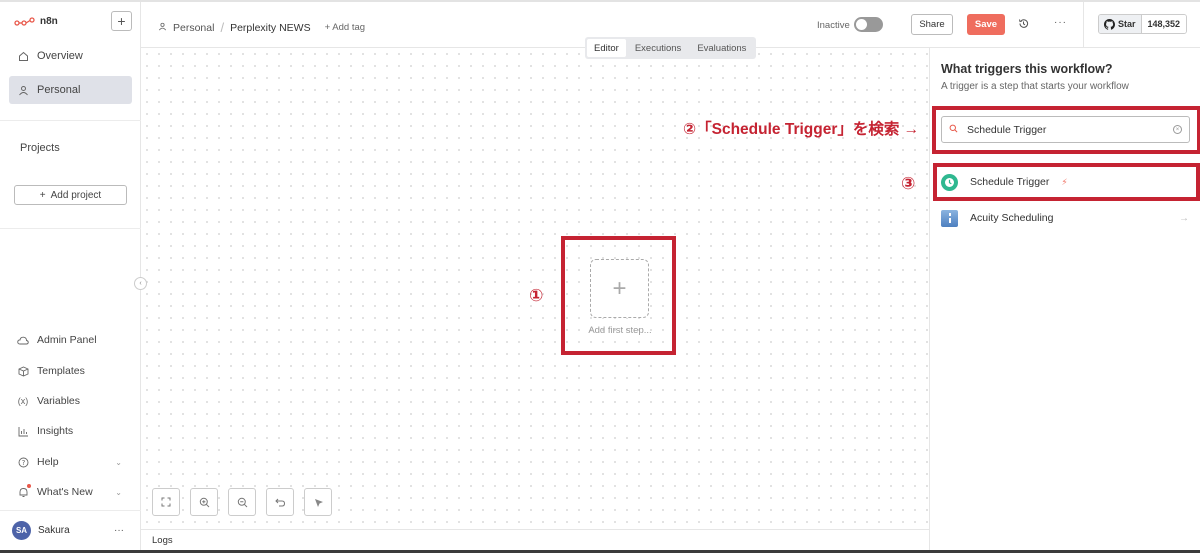  Describe the element at coordinates (21, 530) in the screenshot. I see `avatar: SA` at that location.